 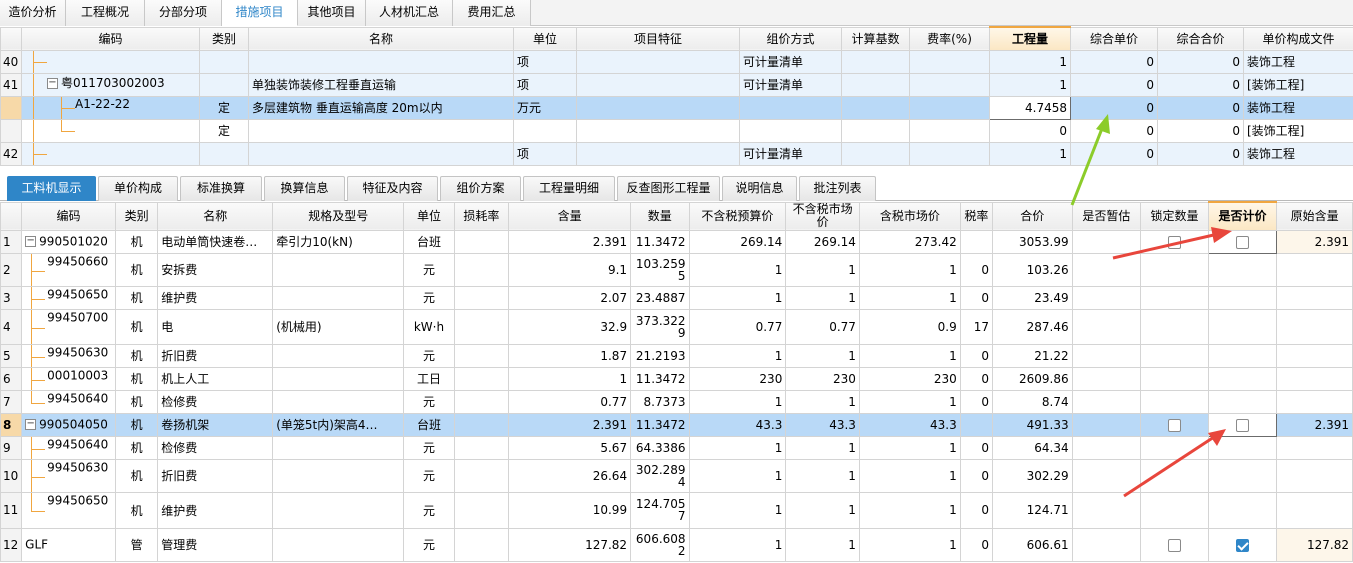 What do you see at coordinates (105, 13) in the screenshot?
I see `top-tab-1: 工程概况` at bounding box center [105, 13].